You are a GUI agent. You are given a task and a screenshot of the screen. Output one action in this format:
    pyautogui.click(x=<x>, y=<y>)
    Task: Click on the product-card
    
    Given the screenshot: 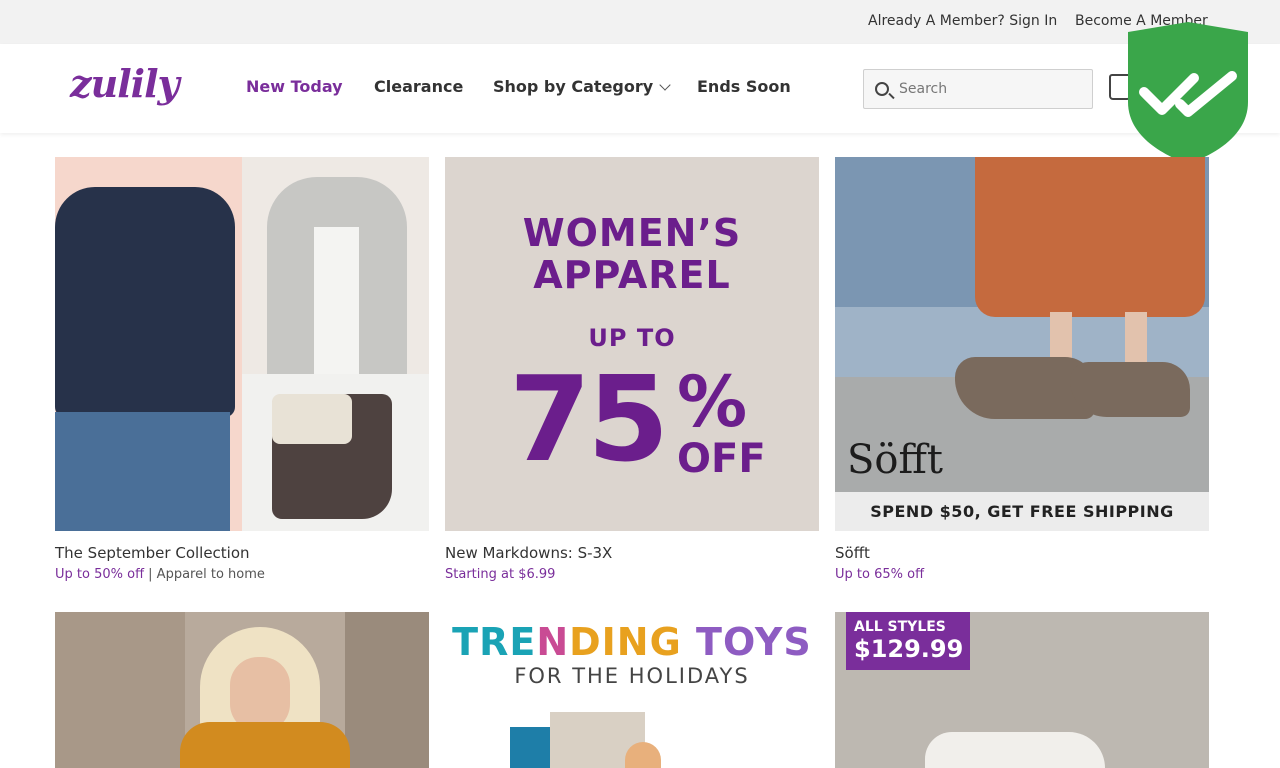 What is the action you would take?
    pyautogui.click(x=242, y=690)
    